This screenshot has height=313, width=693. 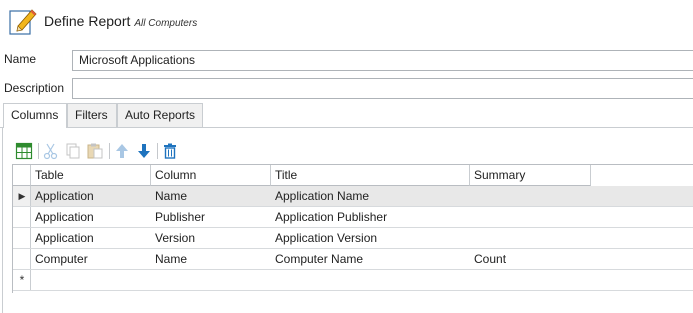 What do you see at coordinates (2, 220) in the screenshot?
I see `panel-border` at bounding box center [2, 220].